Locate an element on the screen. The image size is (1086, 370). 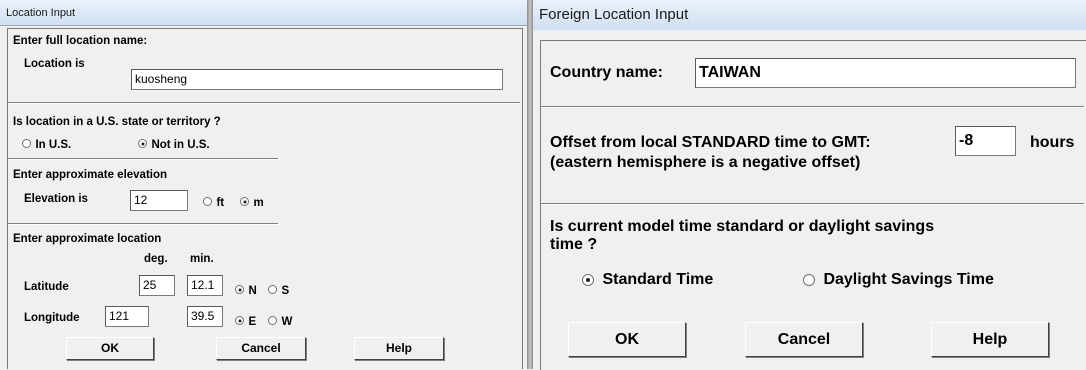
hours-label: hours is located at coordinates (1052, 142).